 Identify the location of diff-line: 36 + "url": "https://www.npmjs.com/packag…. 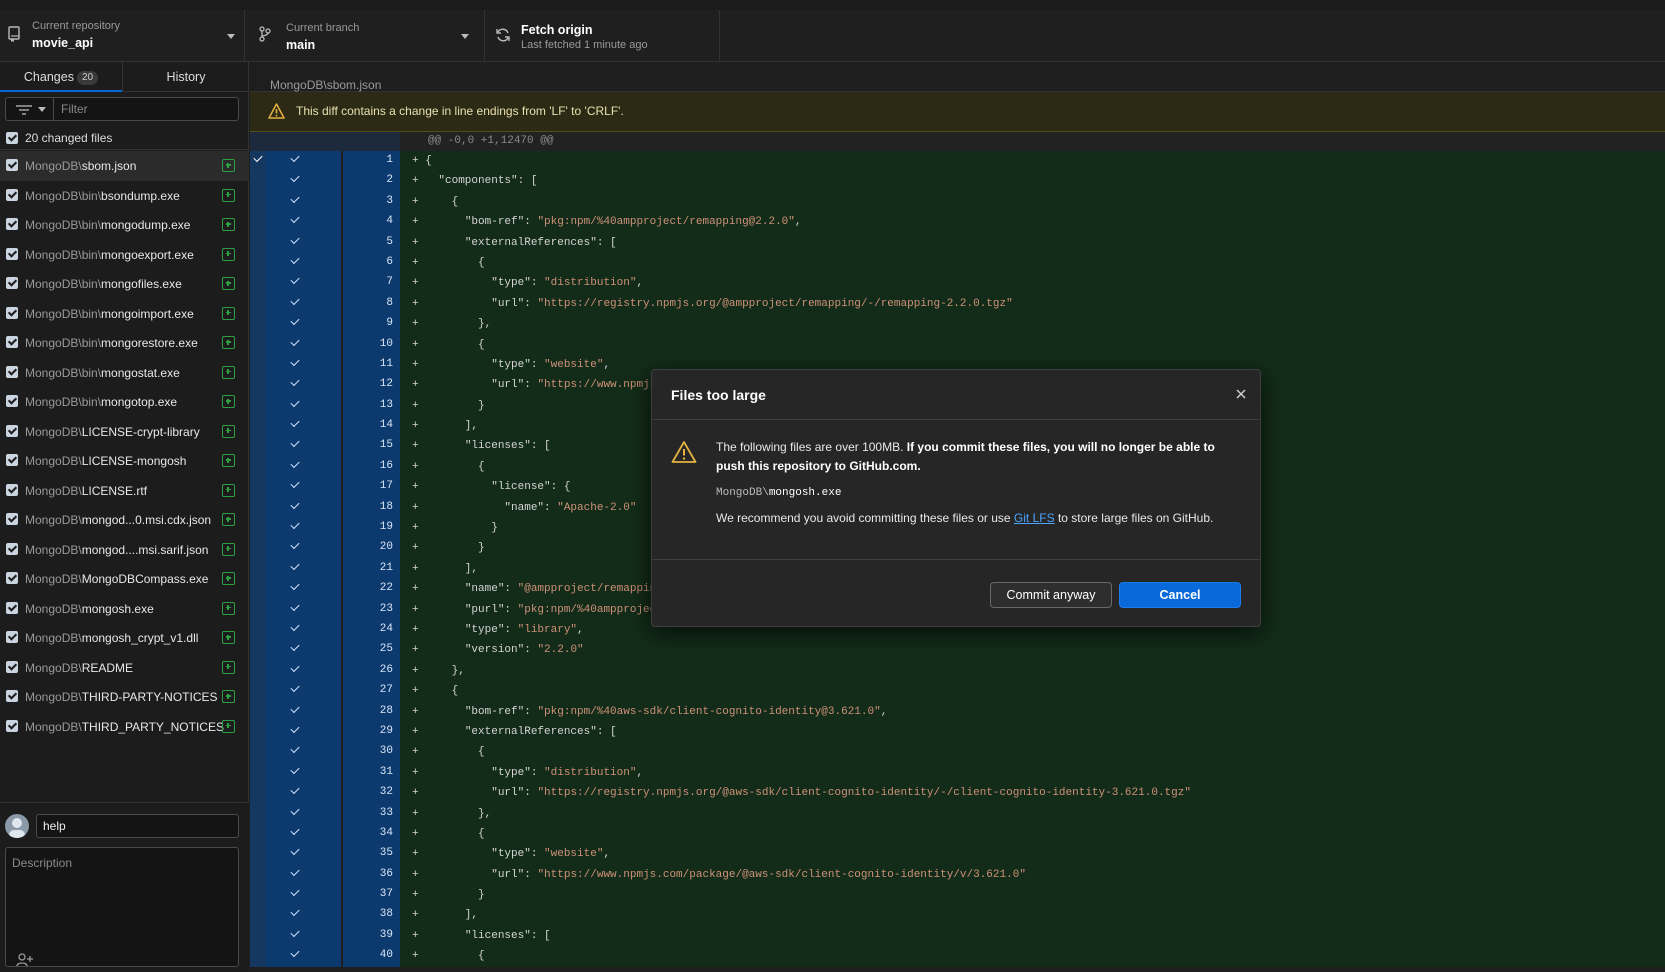
(957, 875).